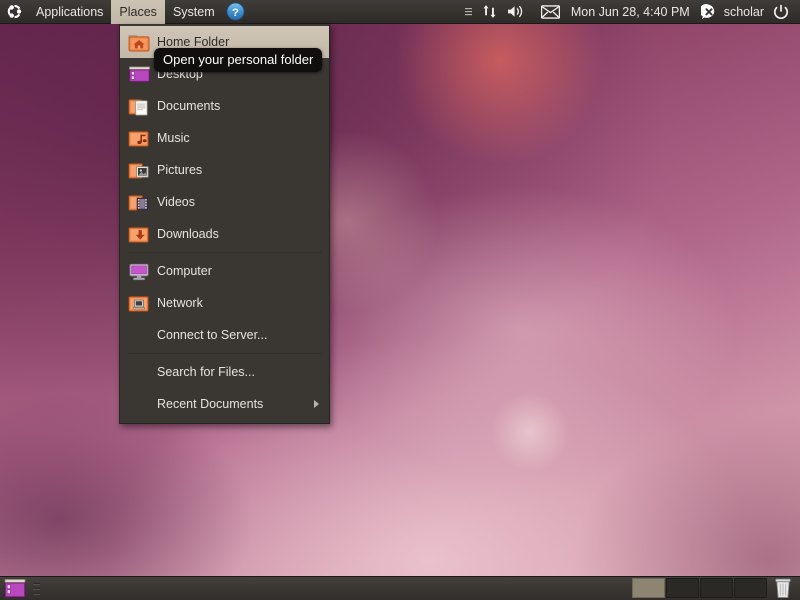 This screenshot has width=800, height=600. Describe the element at coordinates (189, 106) in the screenshot. I see `places-item-documents-label: Documents` at that location.